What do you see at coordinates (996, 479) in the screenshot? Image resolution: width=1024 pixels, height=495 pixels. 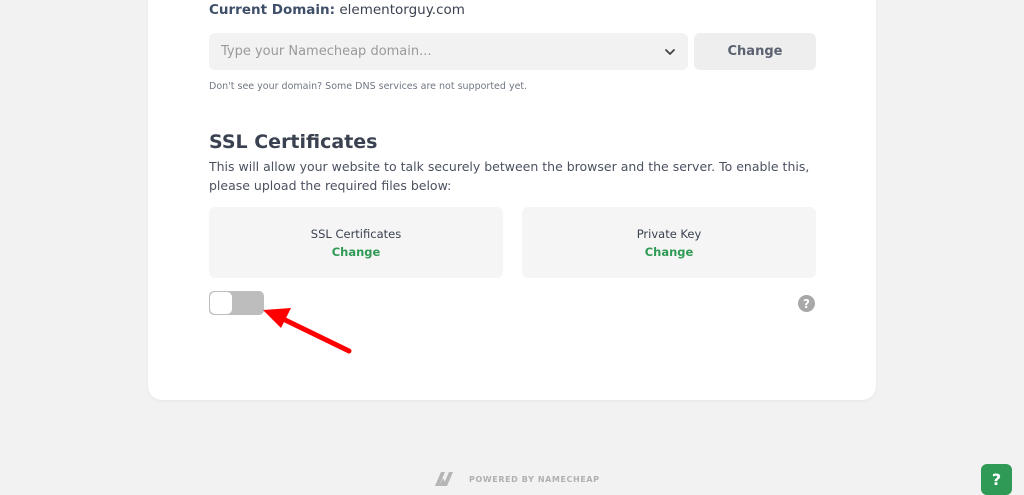 I see `help-fab-button: ?` at bounding box center [996, 479].